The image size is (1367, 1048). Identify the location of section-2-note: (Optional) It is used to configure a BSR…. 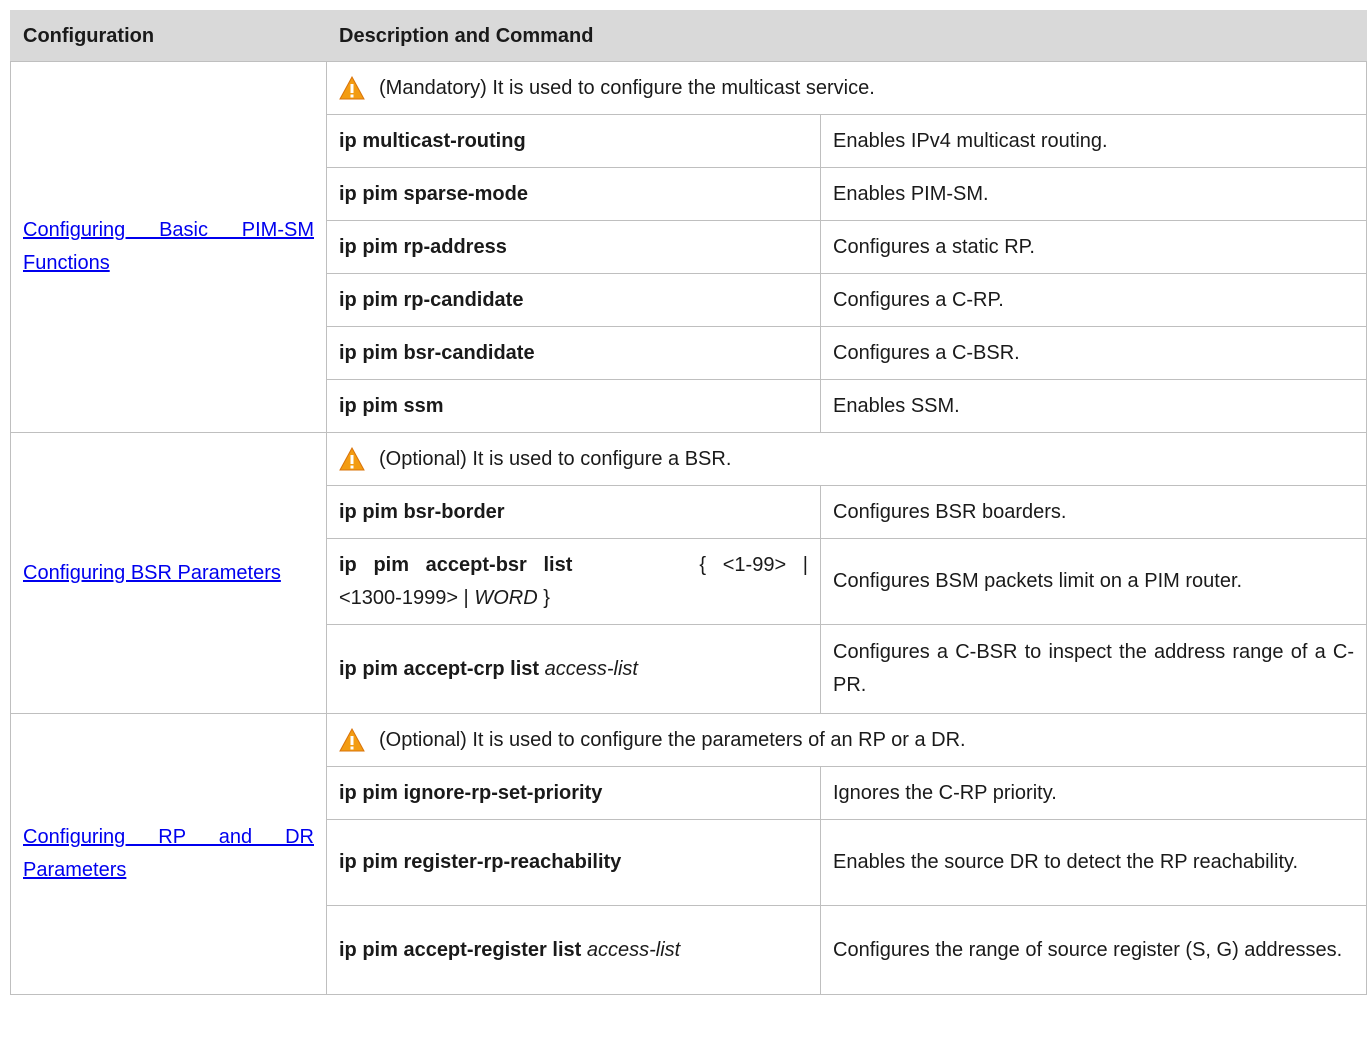
(846, 459).